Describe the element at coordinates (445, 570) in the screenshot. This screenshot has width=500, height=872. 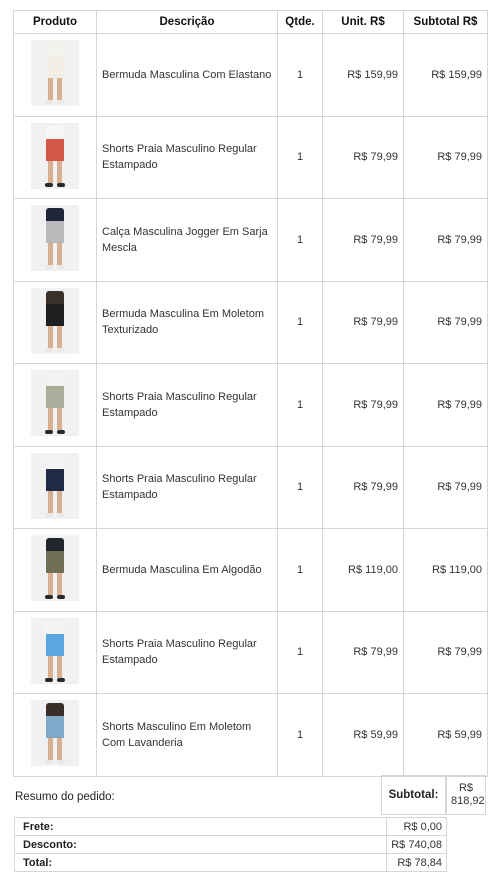
I see `product-subtotal: R$ 119,00` at that location.